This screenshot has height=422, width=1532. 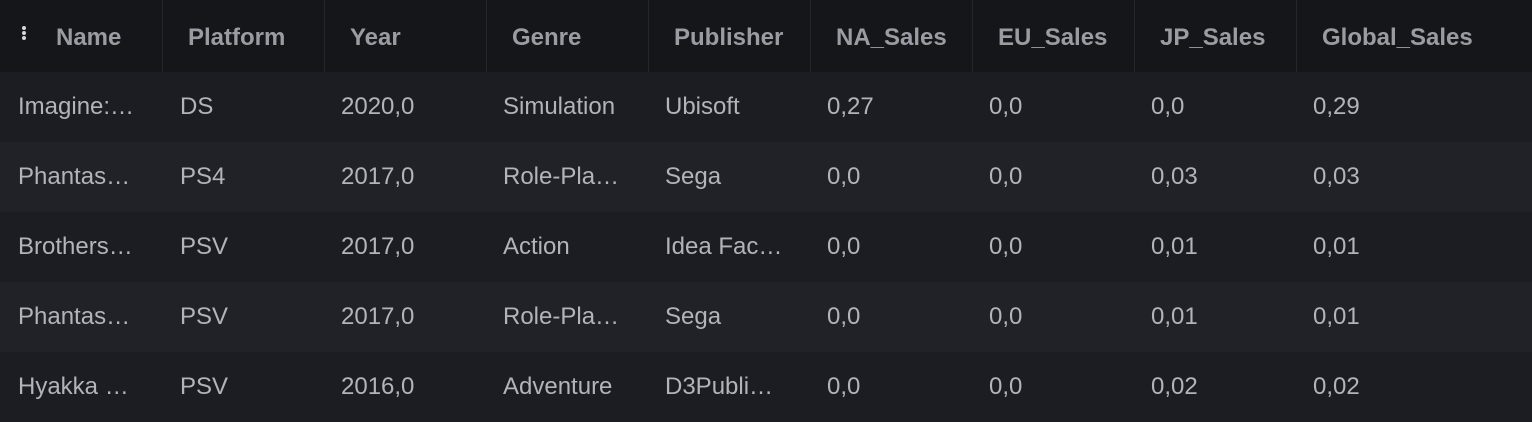 What do you see at coordinates (1414, 387) in the screenshot?
I see `cell-global-sales: 0,02` at bounding box center [1414, 387].